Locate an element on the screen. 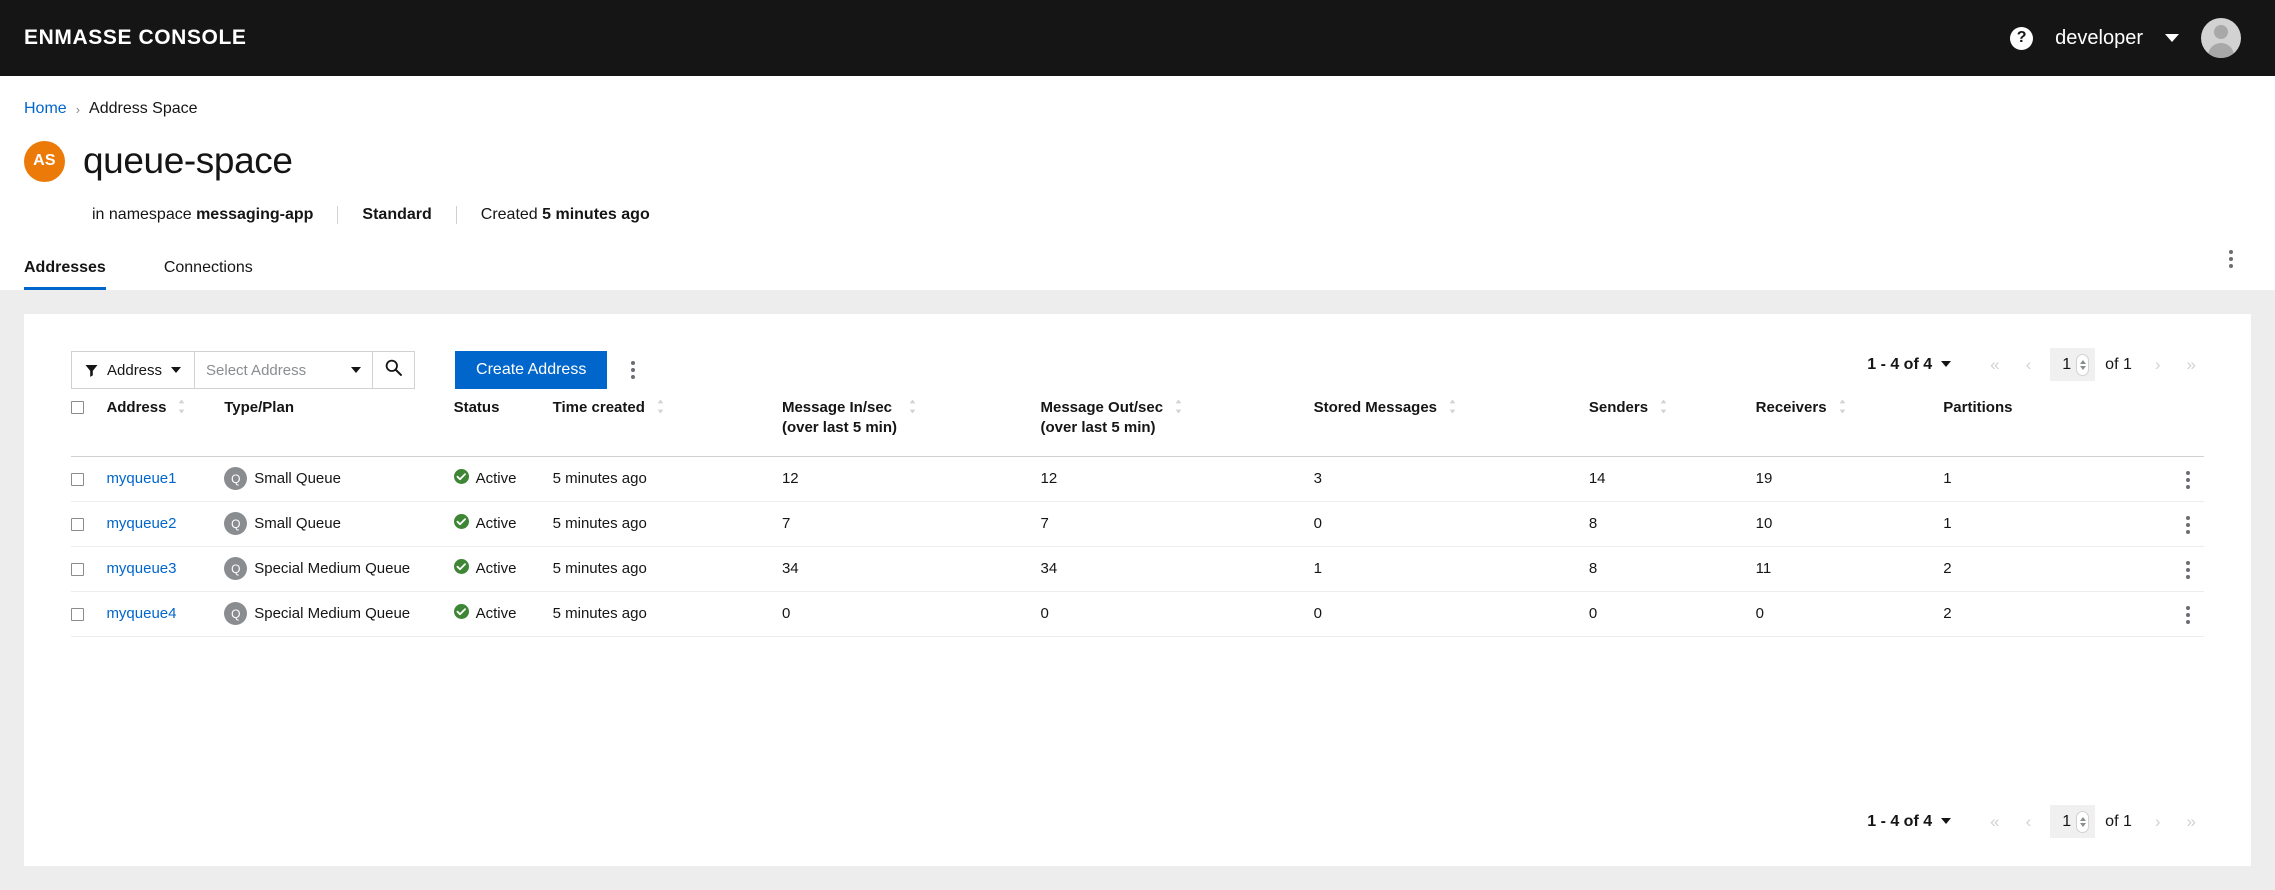 The width and height of the screenshot is (2275, 890). pagination-nav-bottom: « ‹ 1 of 1 › » is located at coordinates (2093, 821).